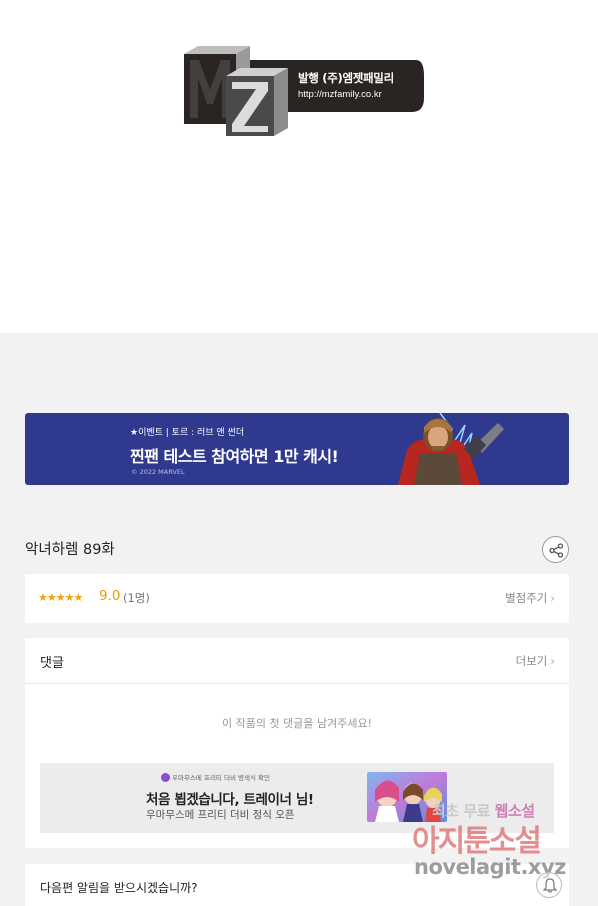 The width and height of the screenshot is (598, 906). What do you see at coordinates (221, 778) in the screenshot?
I see `ad-subtitle-text: 우마무스메 프리티 더비 병색식 확인` at bounding box center [221, 778].